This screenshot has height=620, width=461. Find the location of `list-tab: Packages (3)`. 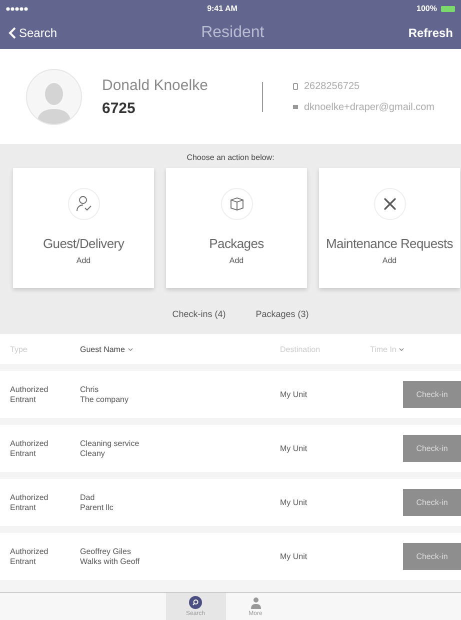

list-tab: Packages (3) is located at coordinates (282, 314).